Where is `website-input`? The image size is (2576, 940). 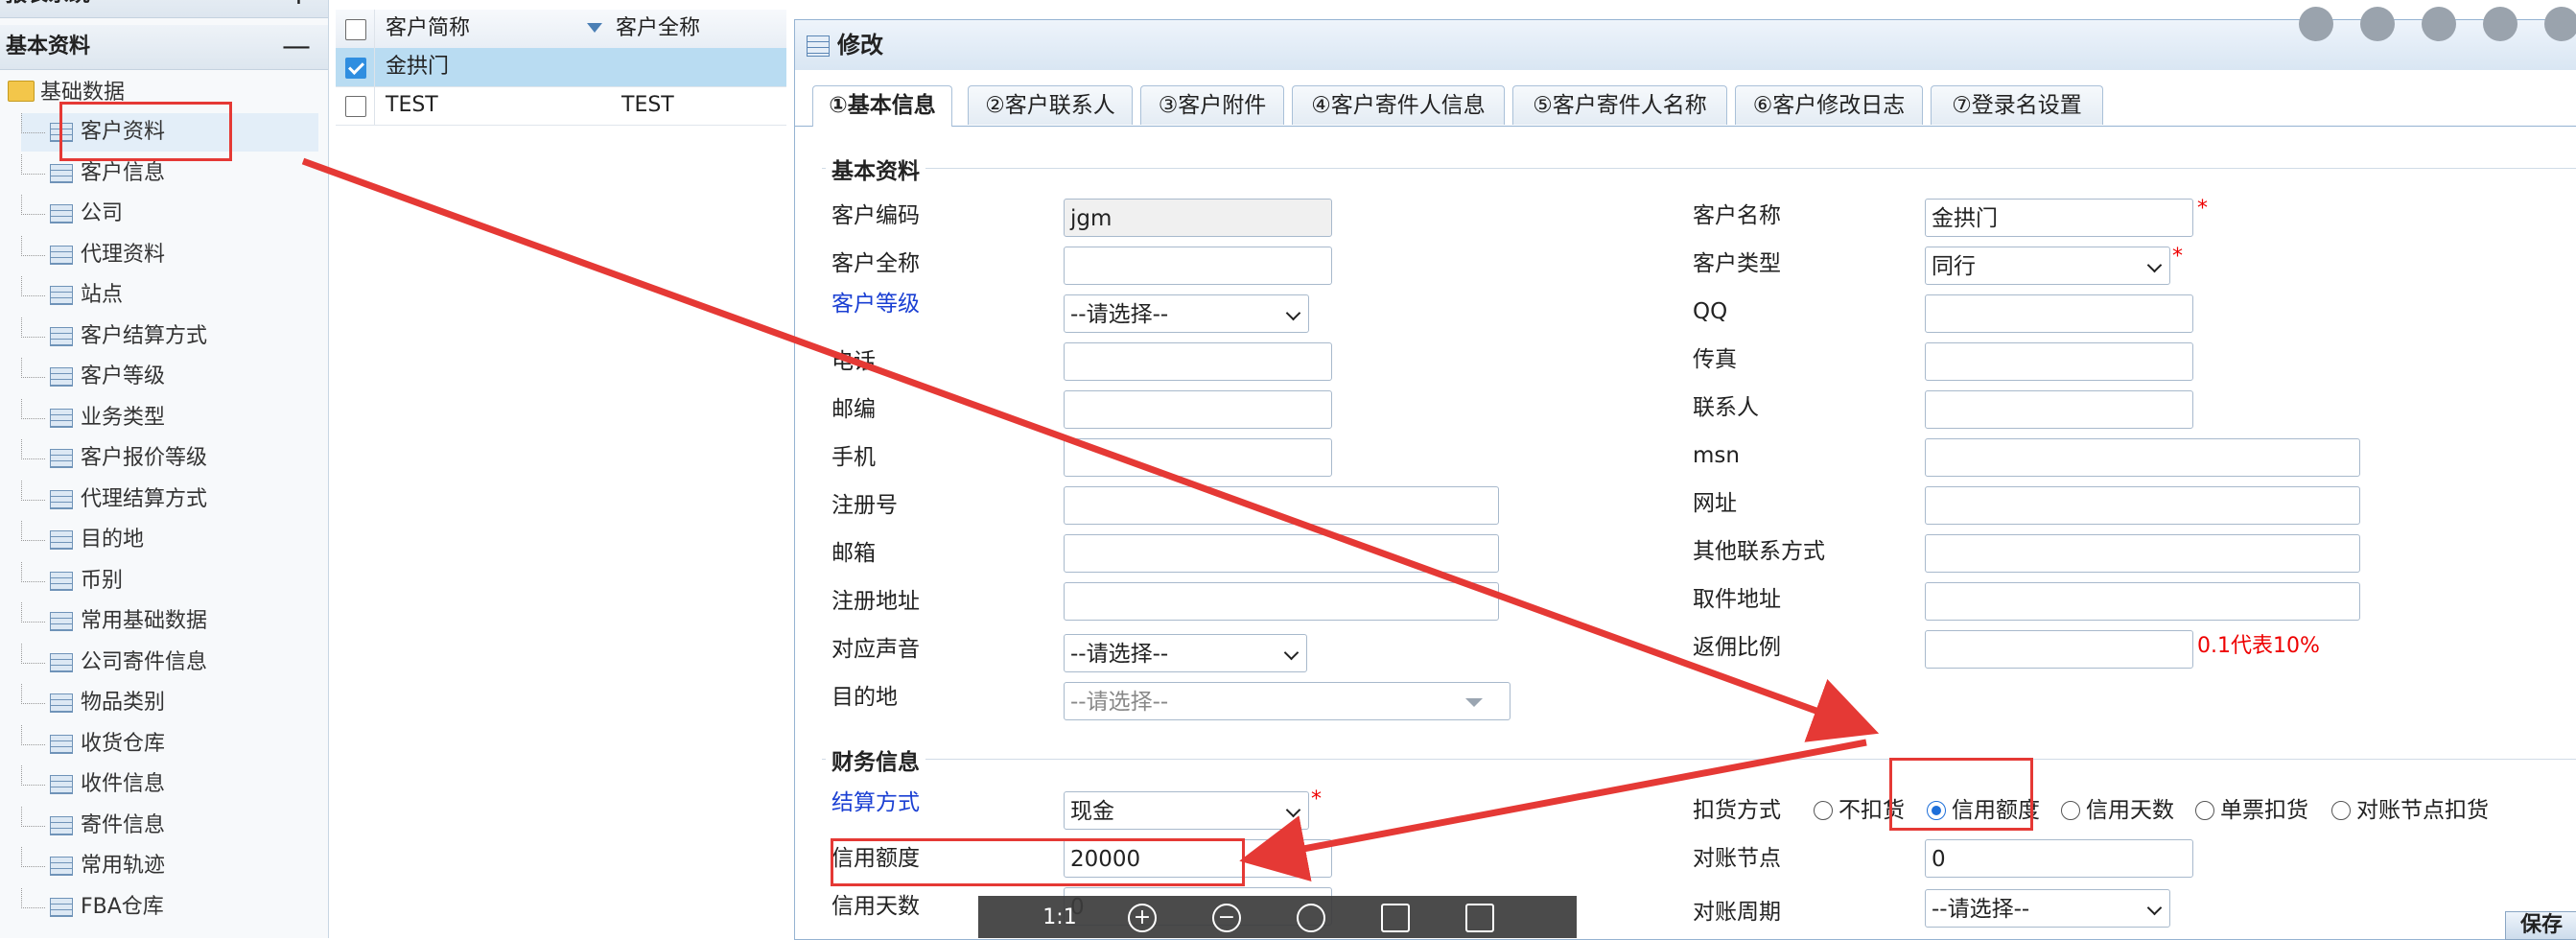 website-input is located at coordinates (2142, 505).